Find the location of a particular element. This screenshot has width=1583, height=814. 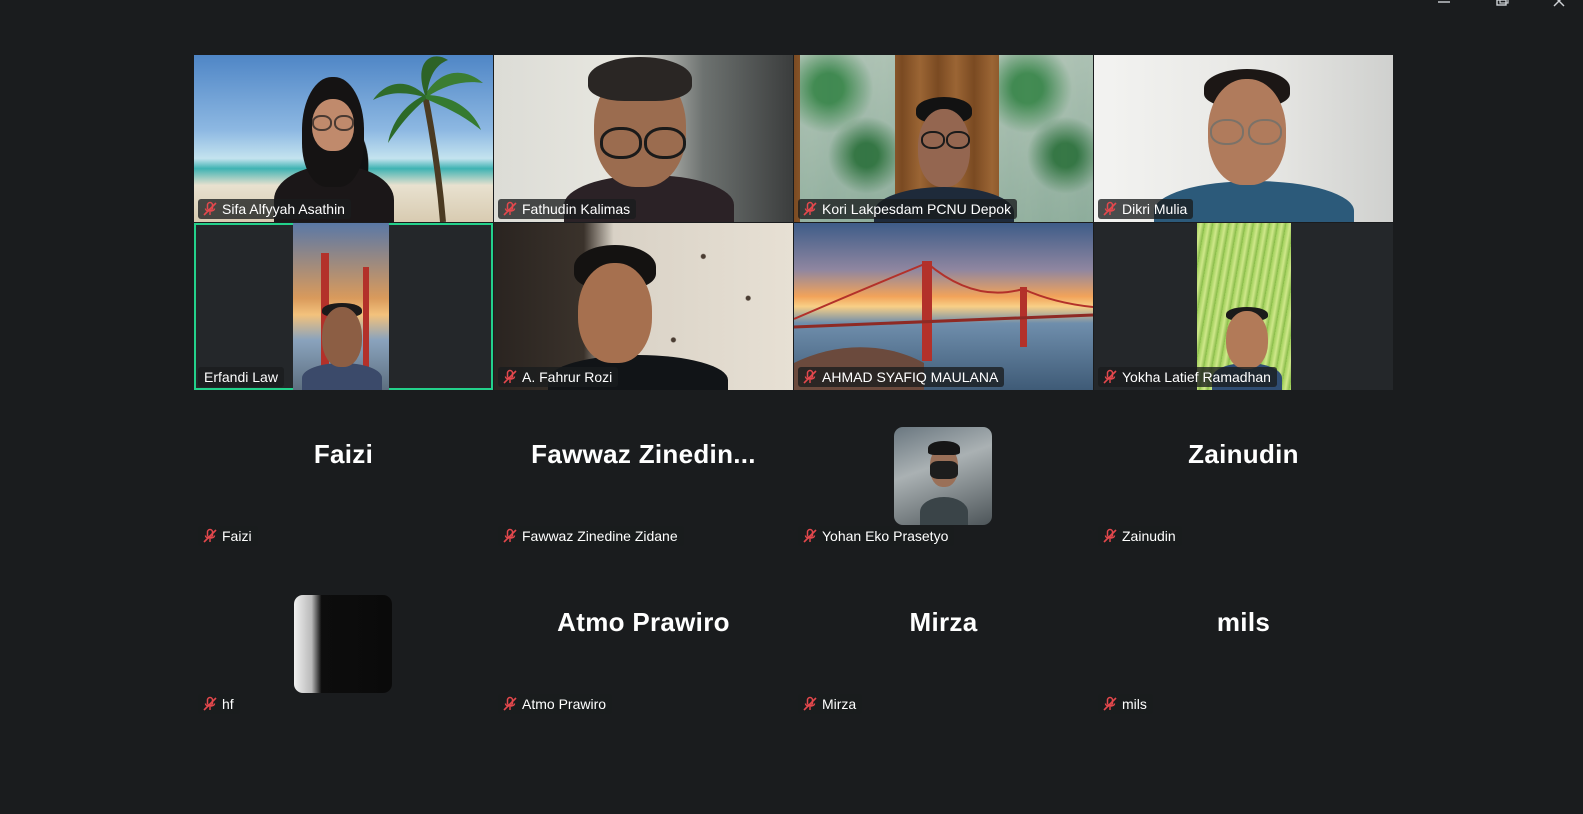

participant-tile: Atmo Prawiro Atmo Prawiro is located at coordinates (643, 642).